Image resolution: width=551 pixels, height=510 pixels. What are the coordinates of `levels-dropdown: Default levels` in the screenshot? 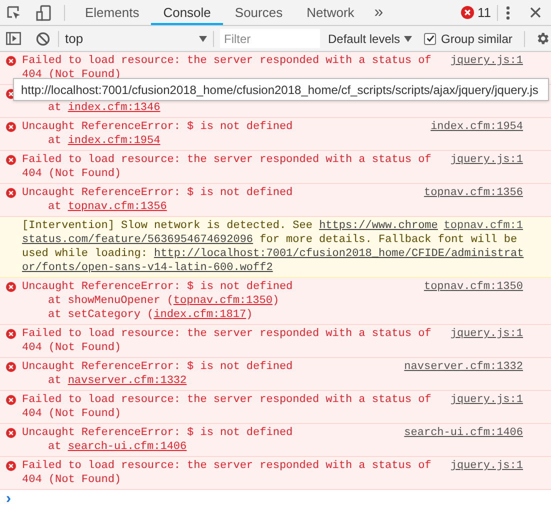 It's located at (370, 39).